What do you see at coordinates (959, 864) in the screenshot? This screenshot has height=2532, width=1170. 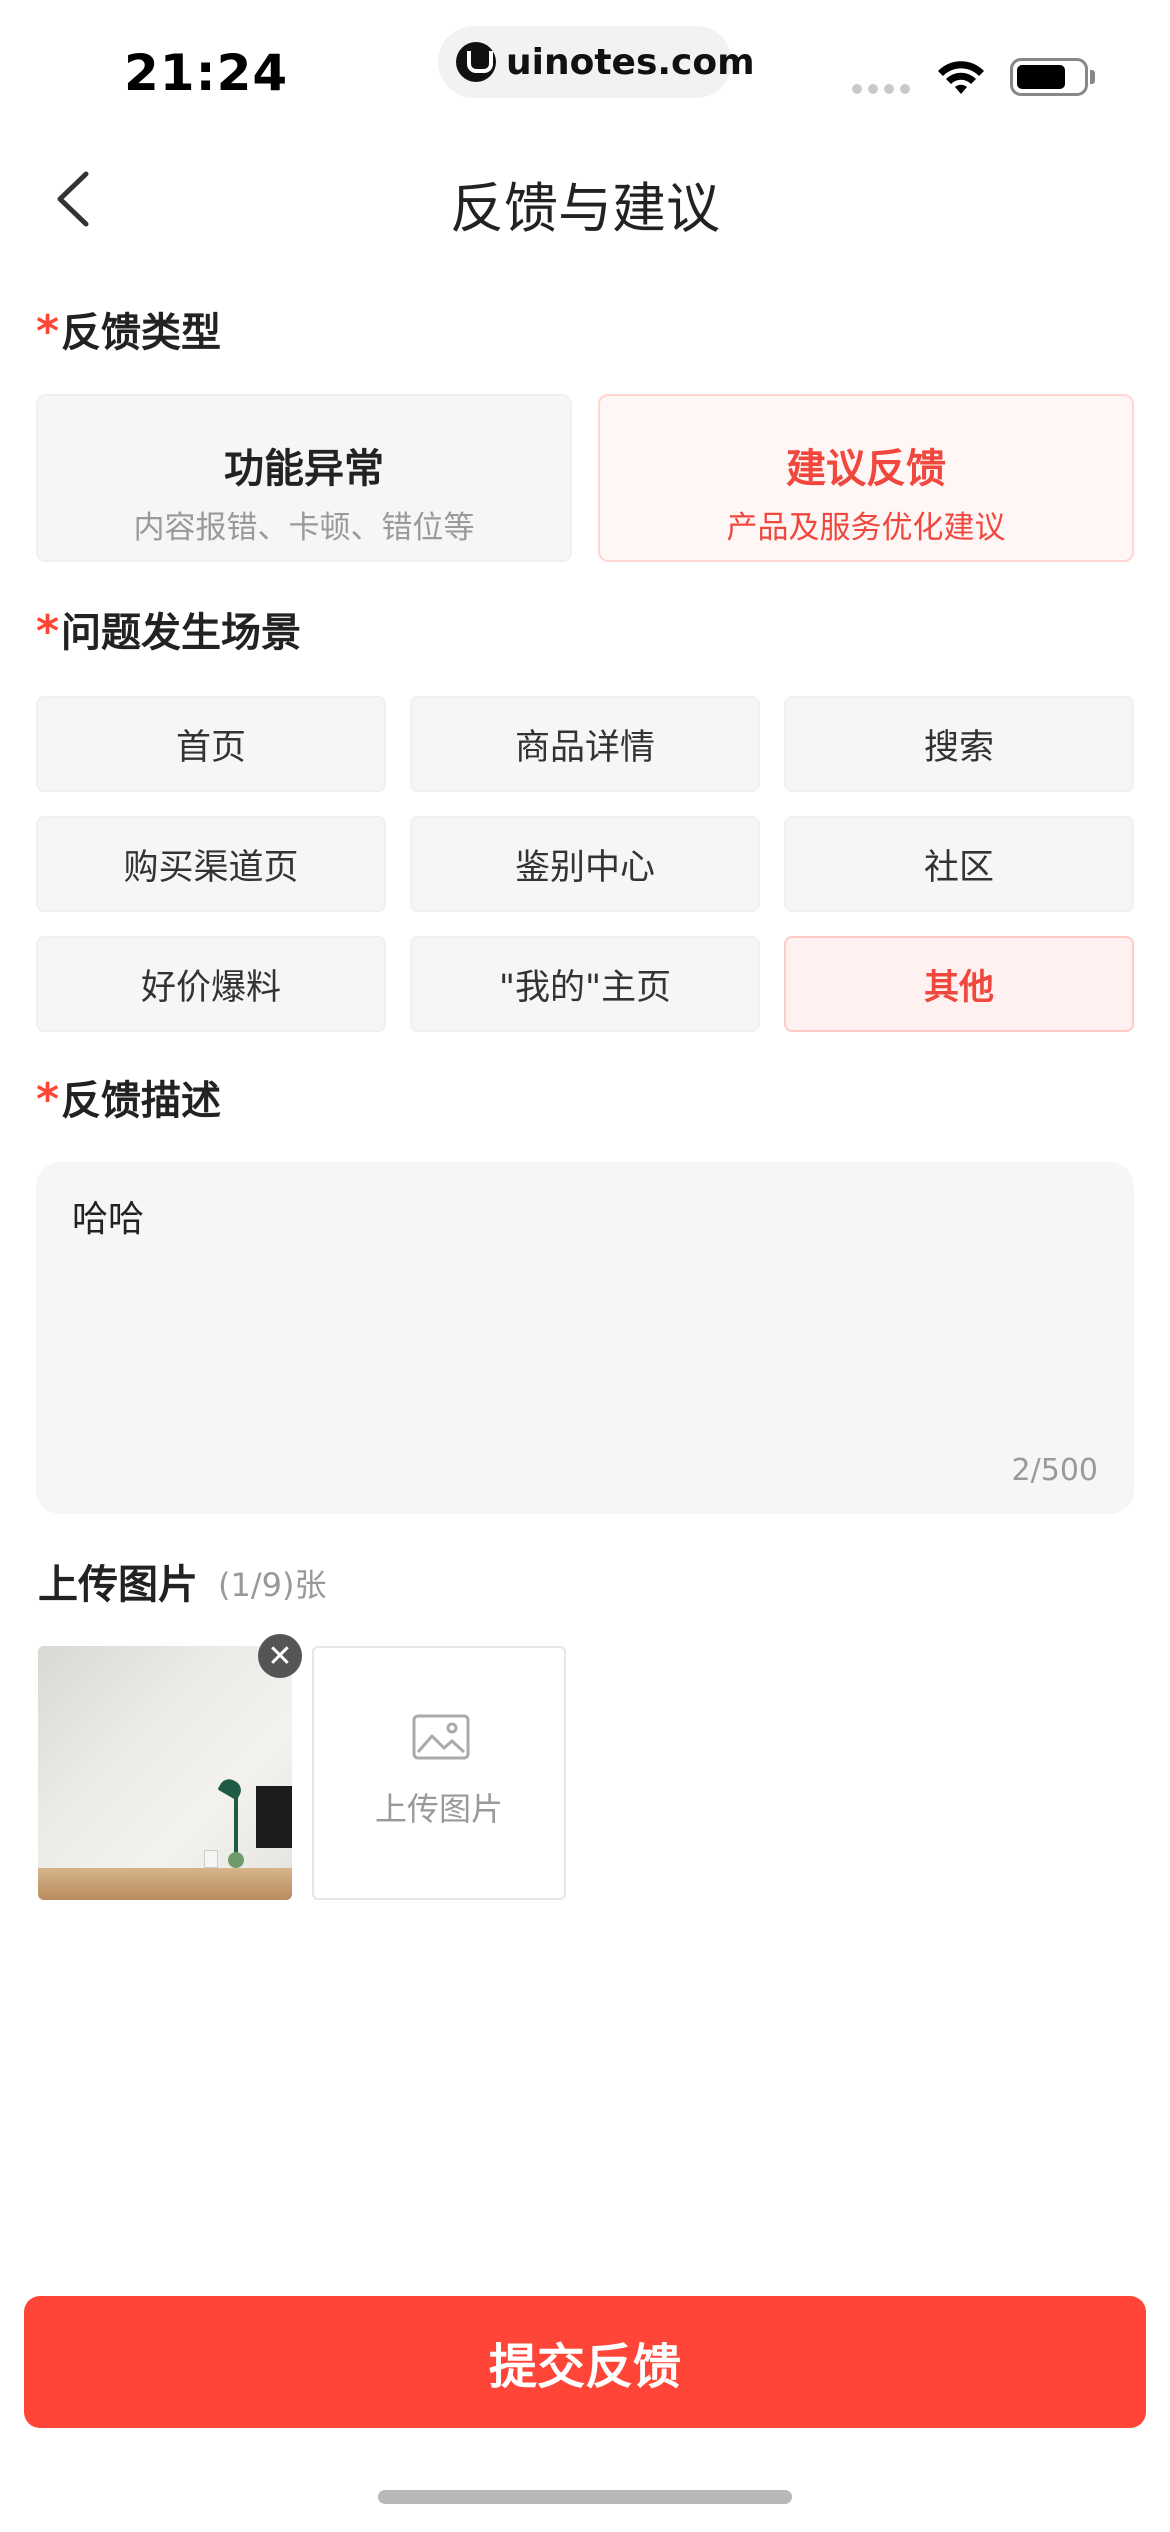 I see `scene-option-community: 社区` at bounding box center [959, 864].